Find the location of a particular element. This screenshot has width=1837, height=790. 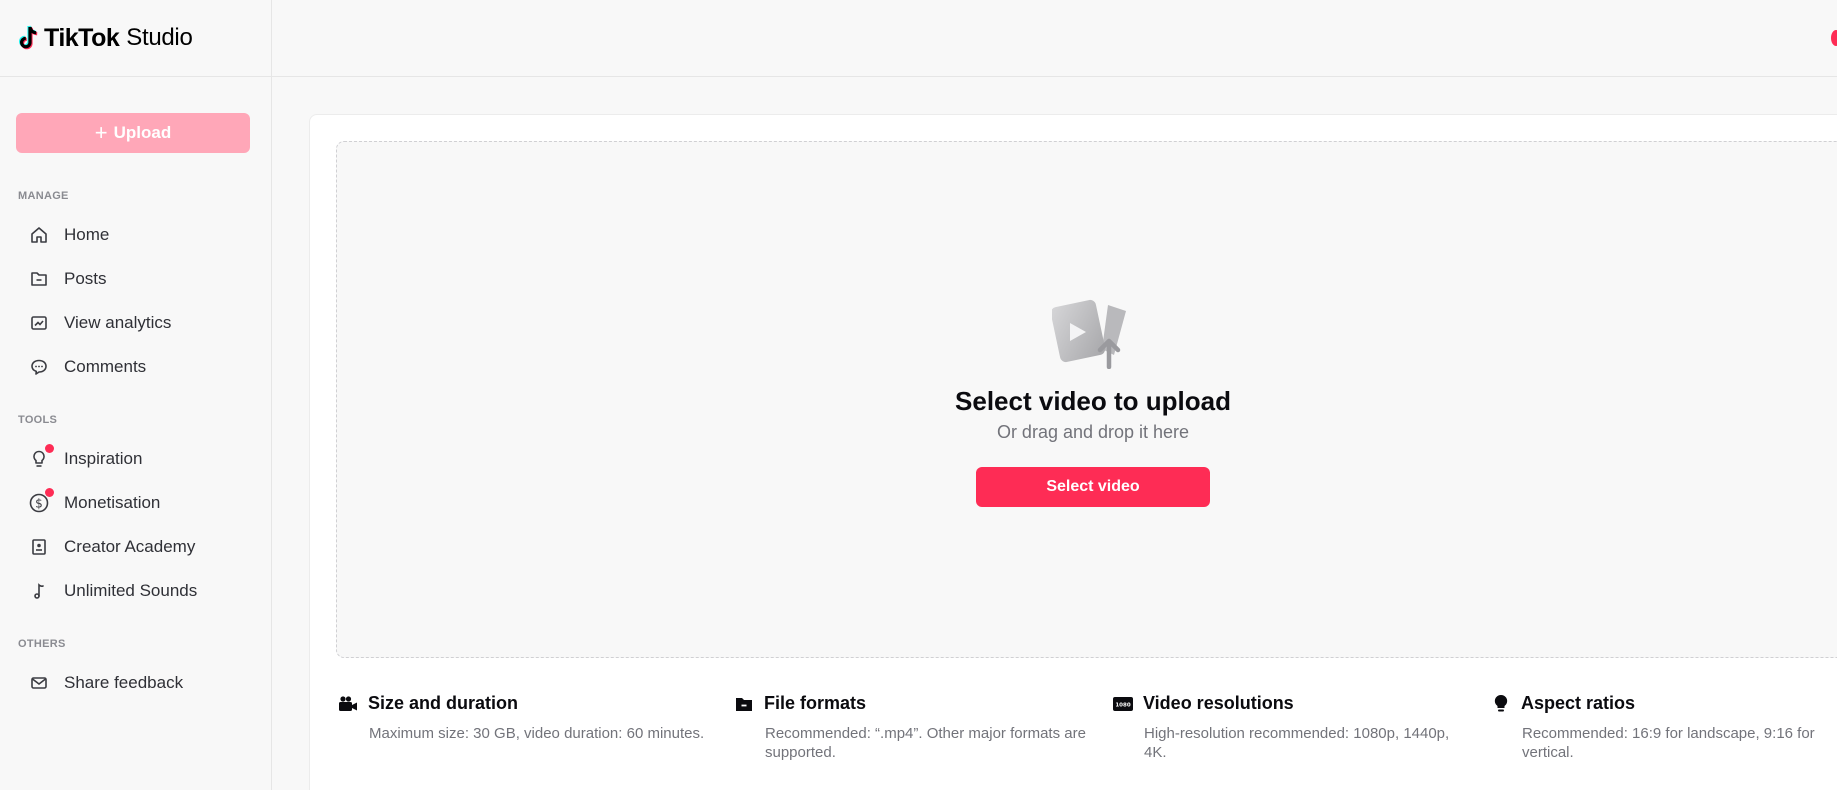

upload-button: + Upload is located at coordinates (133, 133).